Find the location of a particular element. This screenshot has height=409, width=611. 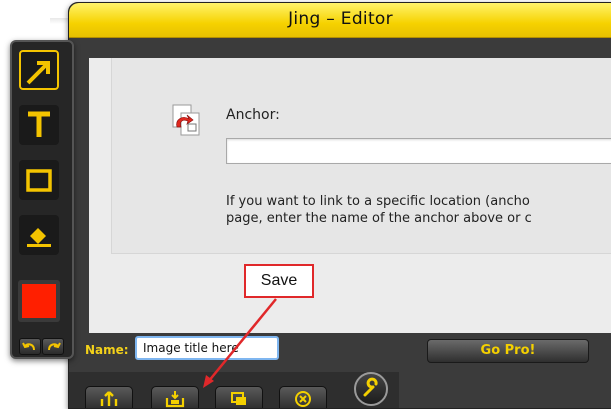

save-button is located at coordinates (175, 397).